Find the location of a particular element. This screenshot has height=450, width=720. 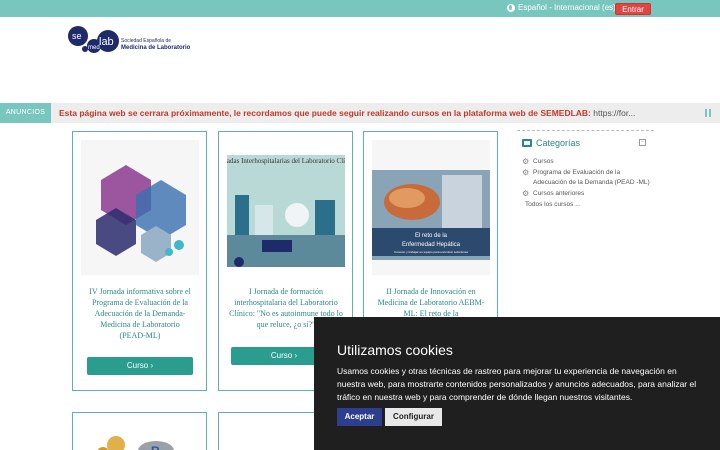

course-image is located at coordinates (140, 207).